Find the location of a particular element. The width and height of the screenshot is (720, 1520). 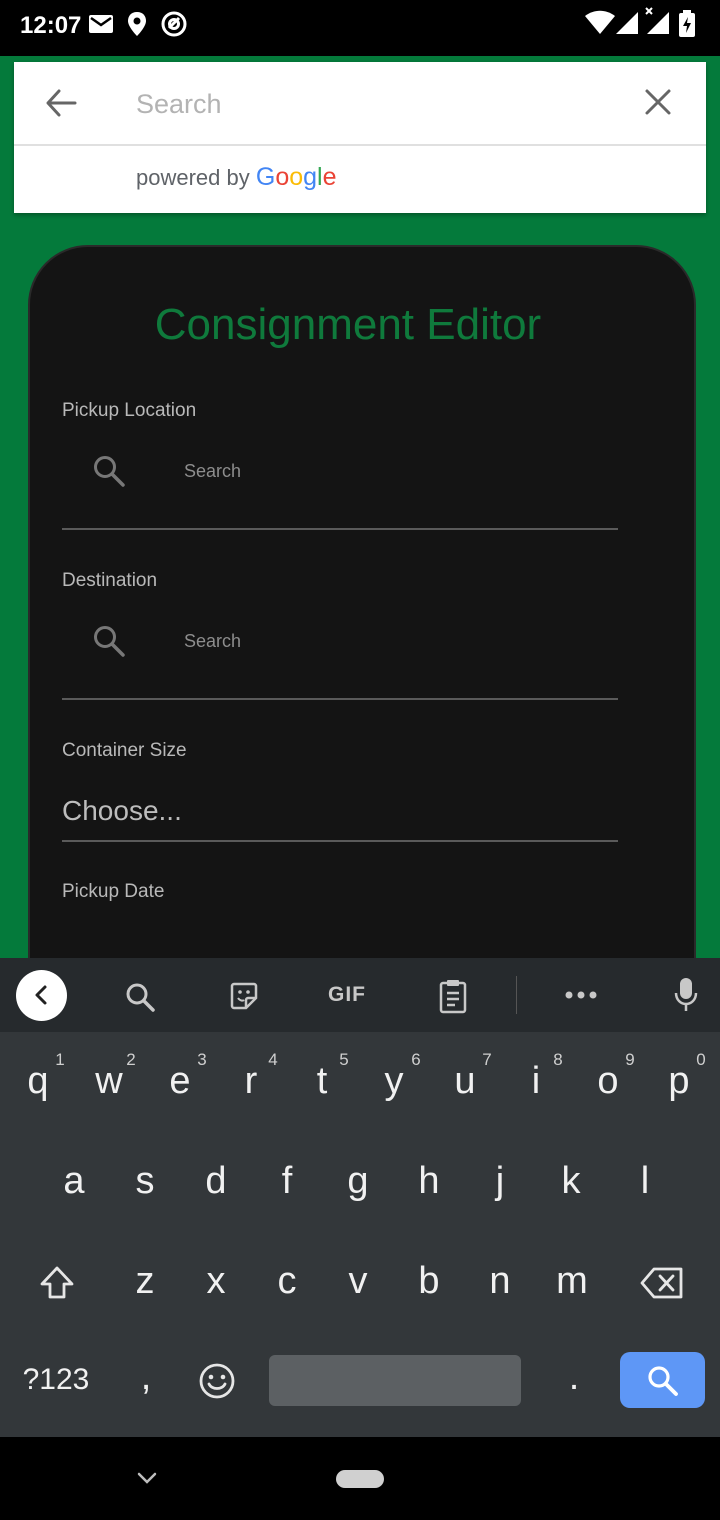

key-d: d is located at coordinates (216, 1181).